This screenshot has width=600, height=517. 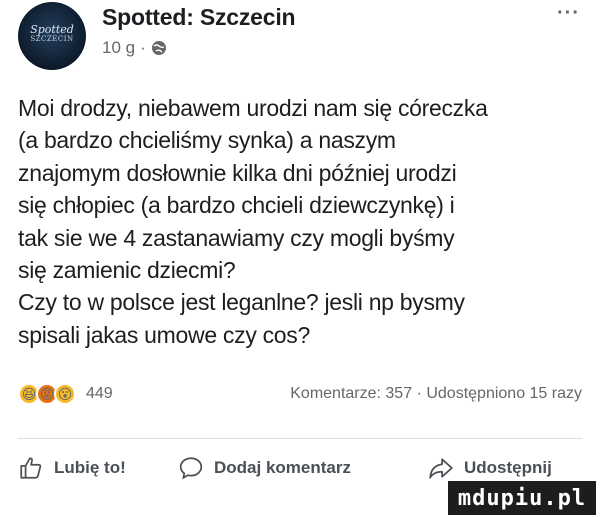 What do you see at coordinates (118, 48) in the screenshot?
I see `post-time: 10 g` at bounding box center [118, 48].